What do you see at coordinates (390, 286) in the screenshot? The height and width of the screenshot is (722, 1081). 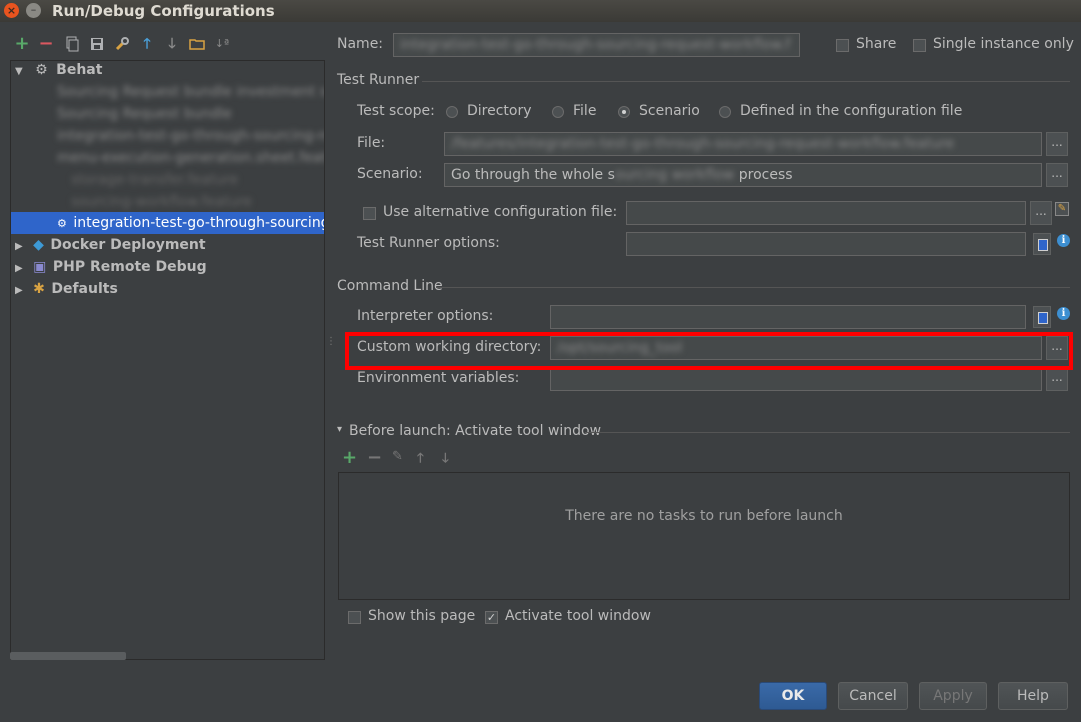 I see `command-line-section-title: Command Line` at bounding box center [390, 286].